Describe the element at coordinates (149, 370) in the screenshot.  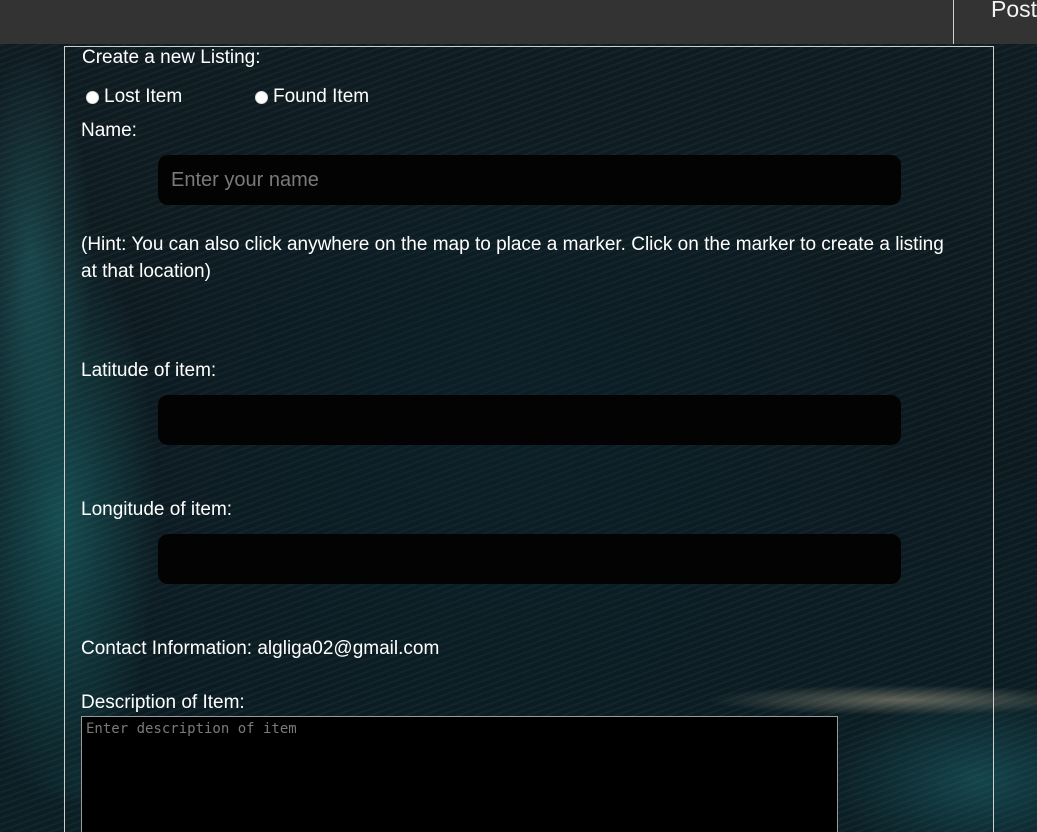
I see `latitude-label: Latitude of item:` at that location.